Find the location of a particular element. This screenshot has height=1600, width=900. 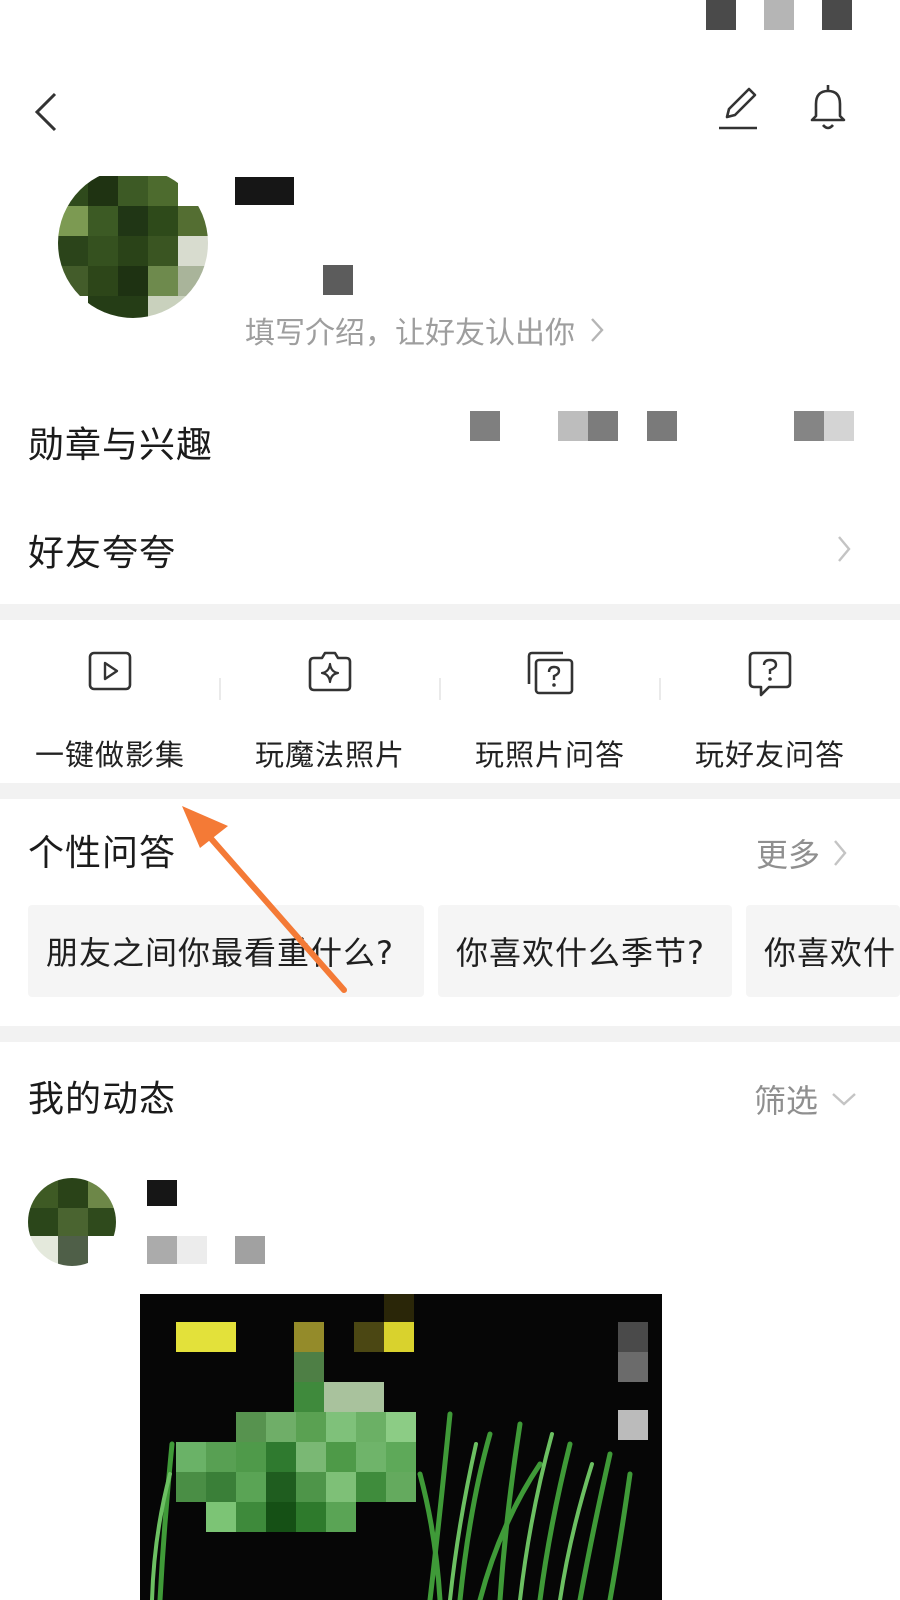

play-video-icon is located at coordinates (110, 678).